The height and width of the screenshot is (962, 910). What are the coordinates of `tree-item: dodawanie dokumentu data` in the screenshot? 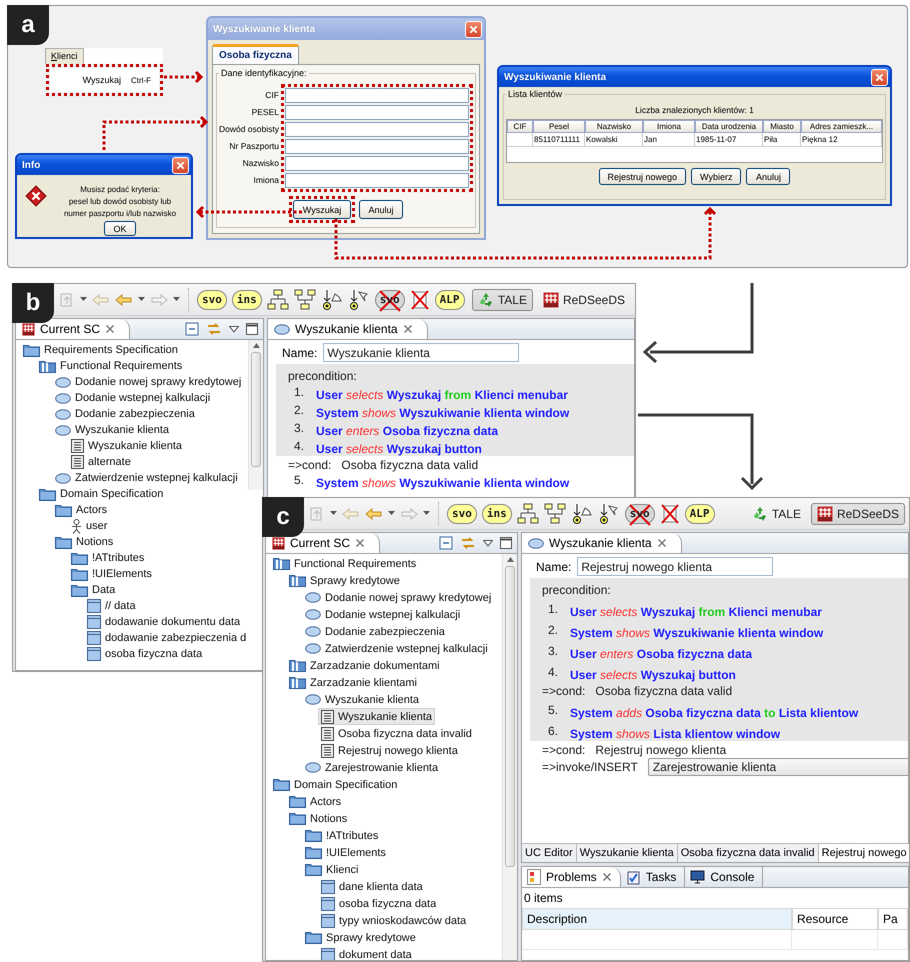 It's located at (164, 622).